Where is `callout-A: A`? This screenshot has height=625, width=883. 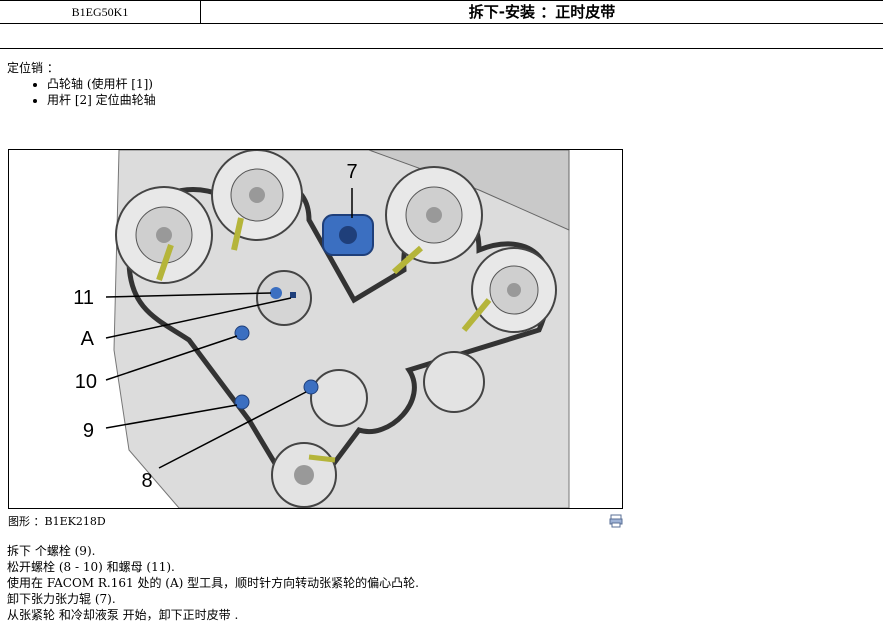
callout-A: A is located at coordinates (88, 339).